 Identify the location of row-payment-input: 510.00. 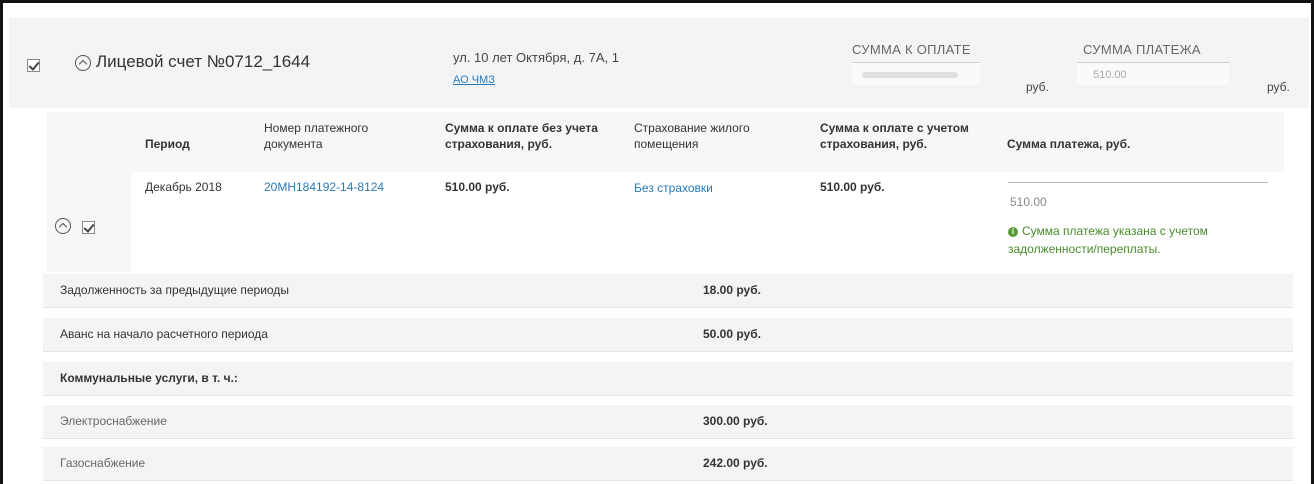
(1138, 199).